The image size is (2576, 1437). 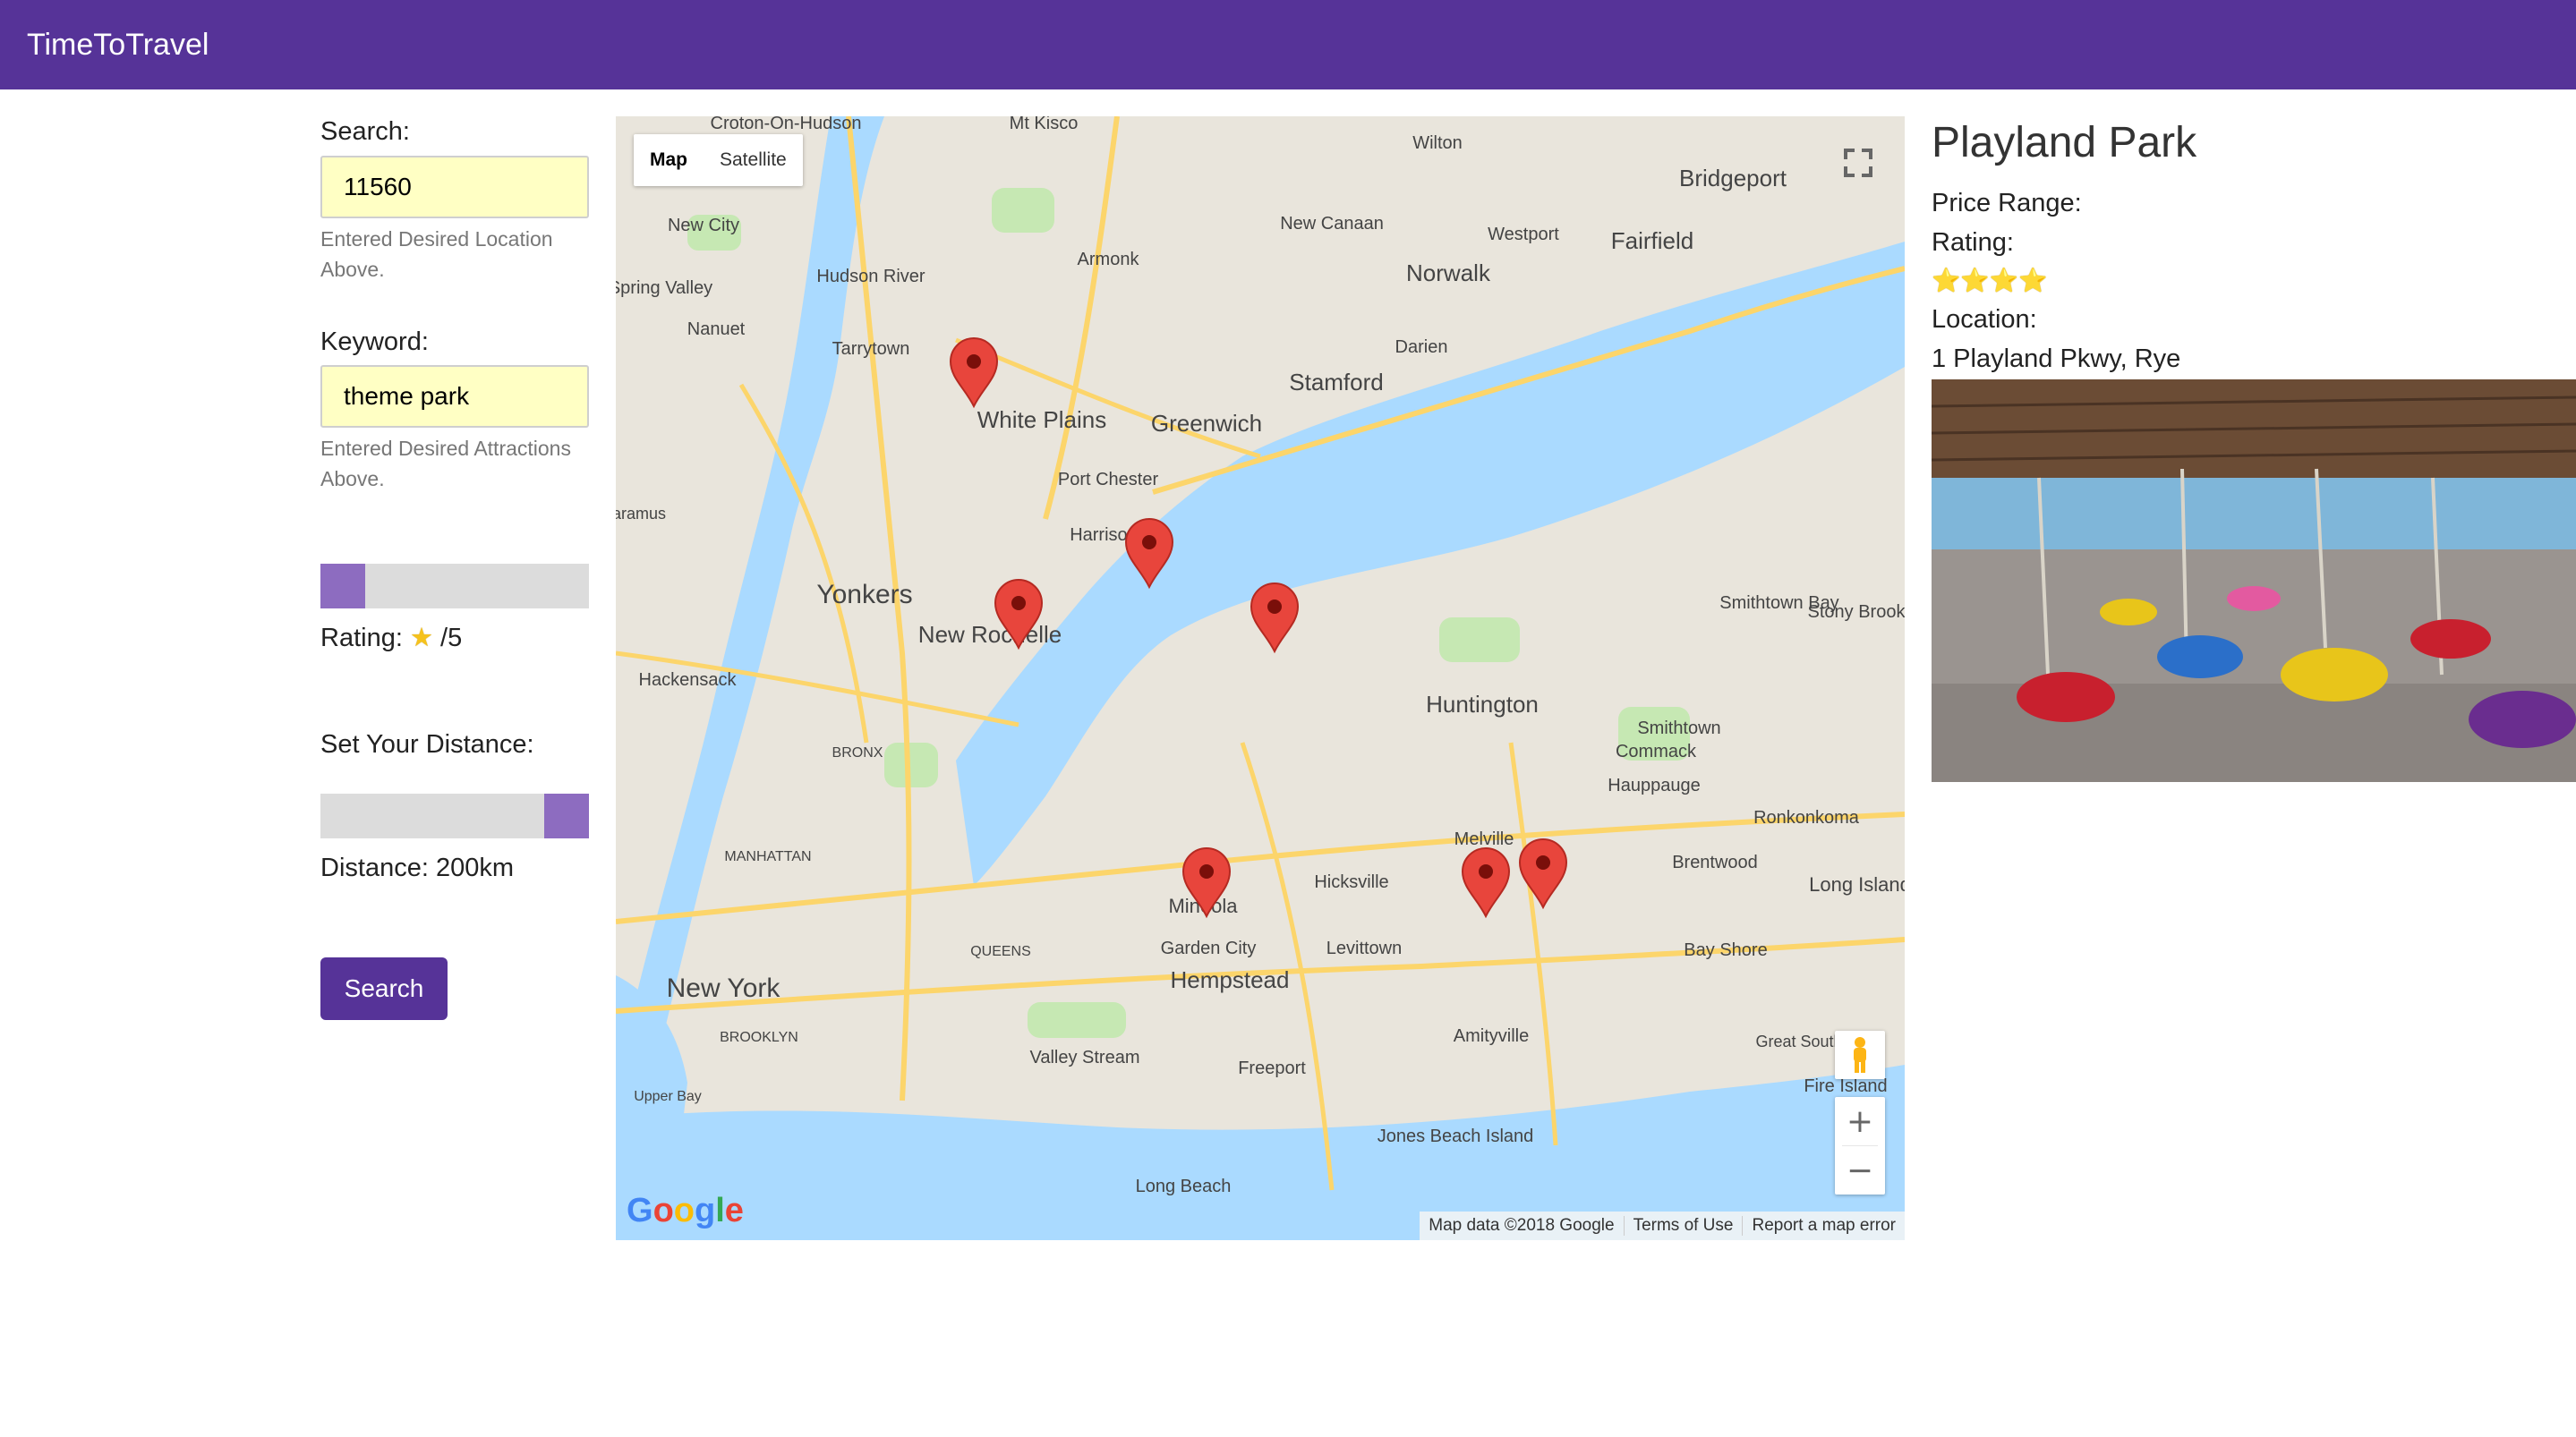 I want to click on rating-label: Rating:, so click(x=361, y=638).